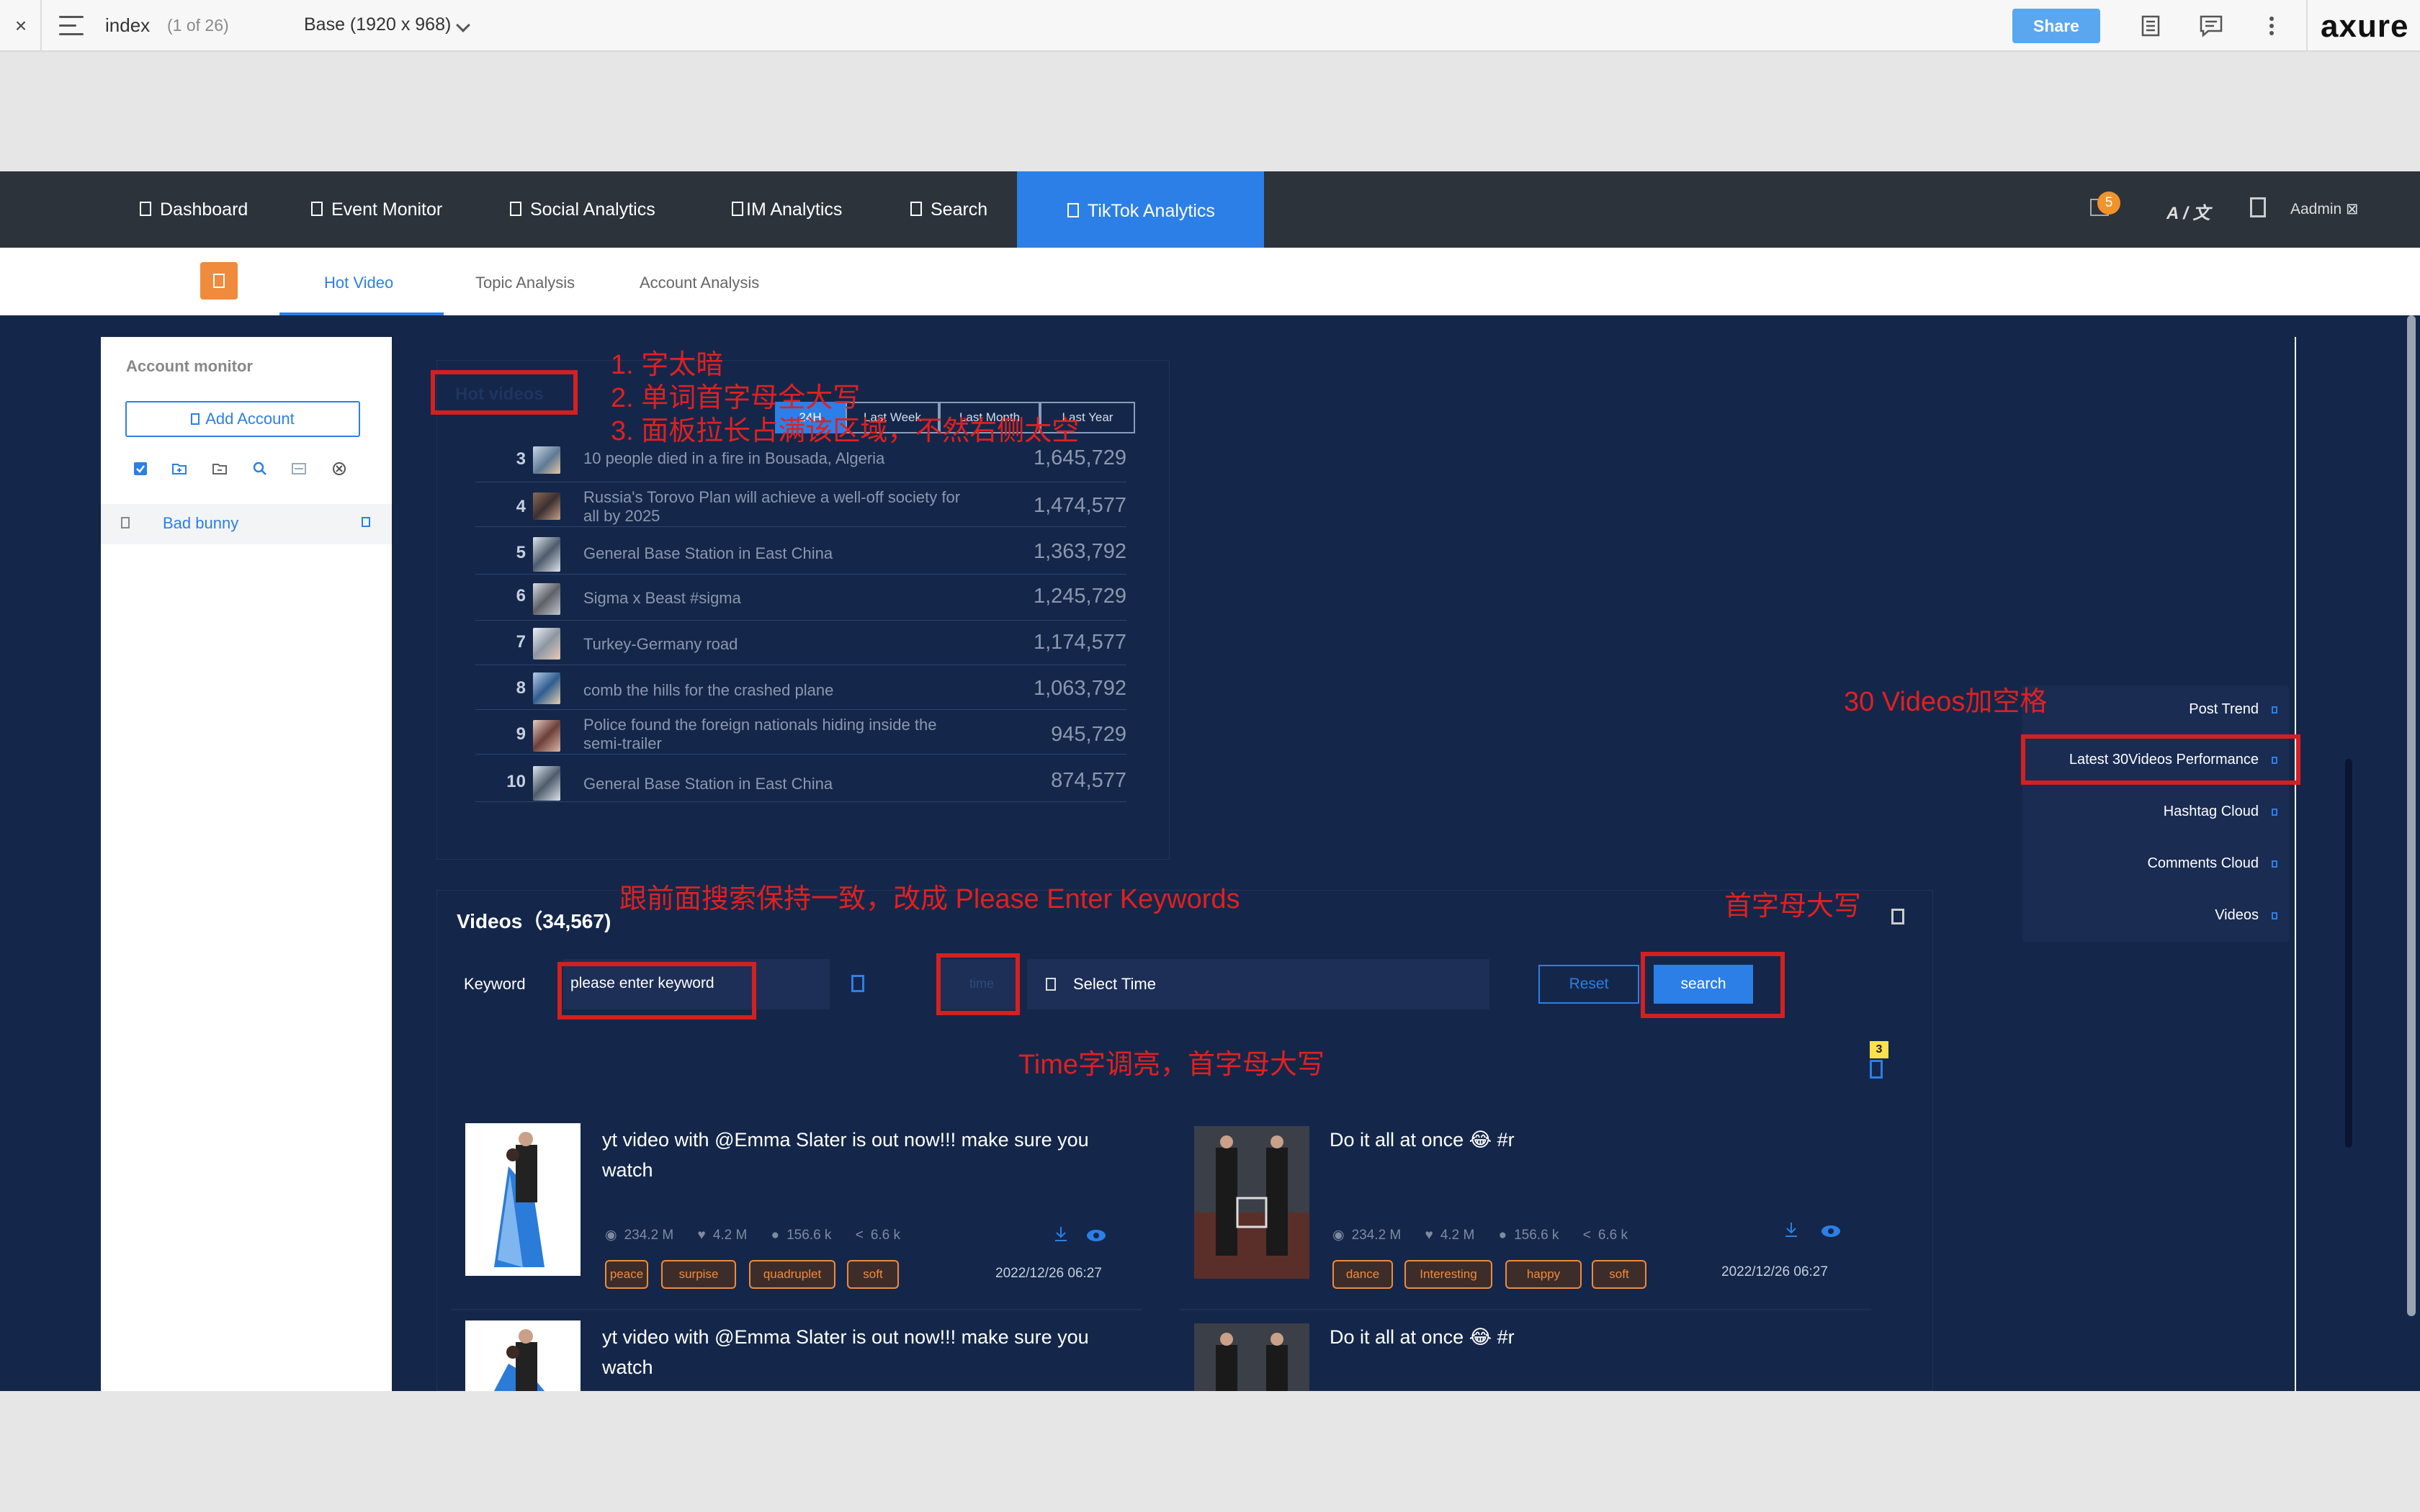 This screenshot has height=1512, width=2420. Describe the element at coordinates (2274, 812) in the screenshot. I see `menu-dot-icon` at that location.